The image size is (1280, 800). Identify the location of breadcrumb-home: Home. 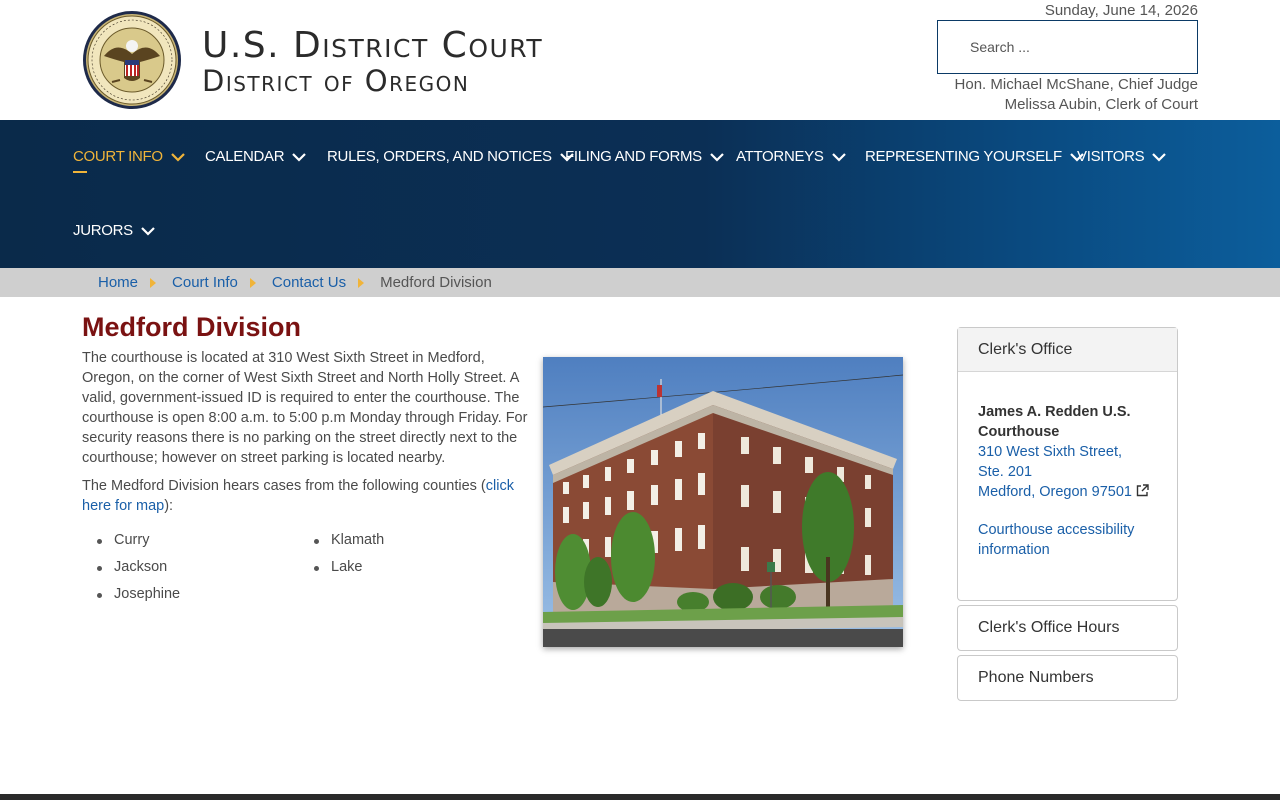
(118, 282).